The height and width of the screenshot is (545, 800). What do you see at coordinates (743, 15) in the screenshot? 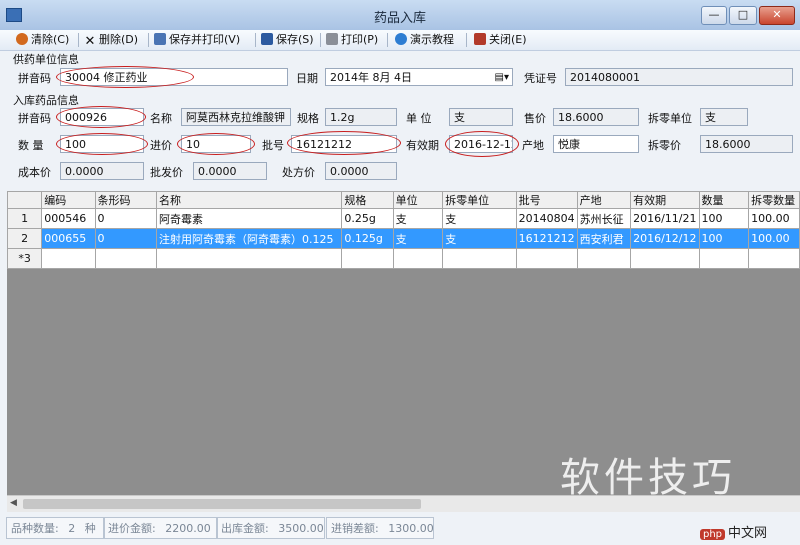
I see `maximize-button: □` at bounding box center [743, 15].